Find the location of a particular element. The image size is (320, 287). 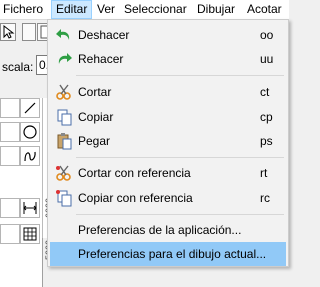

menu-item-shortcut: ct is located at coordinates (265, 92).